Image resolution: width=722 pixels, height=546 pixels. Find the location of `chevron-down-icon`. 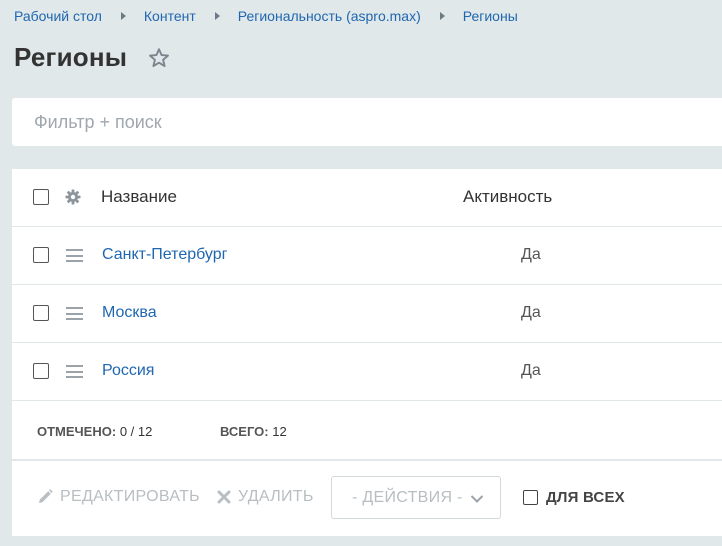

chevron-down-icon is located at coordinates (477, 499).